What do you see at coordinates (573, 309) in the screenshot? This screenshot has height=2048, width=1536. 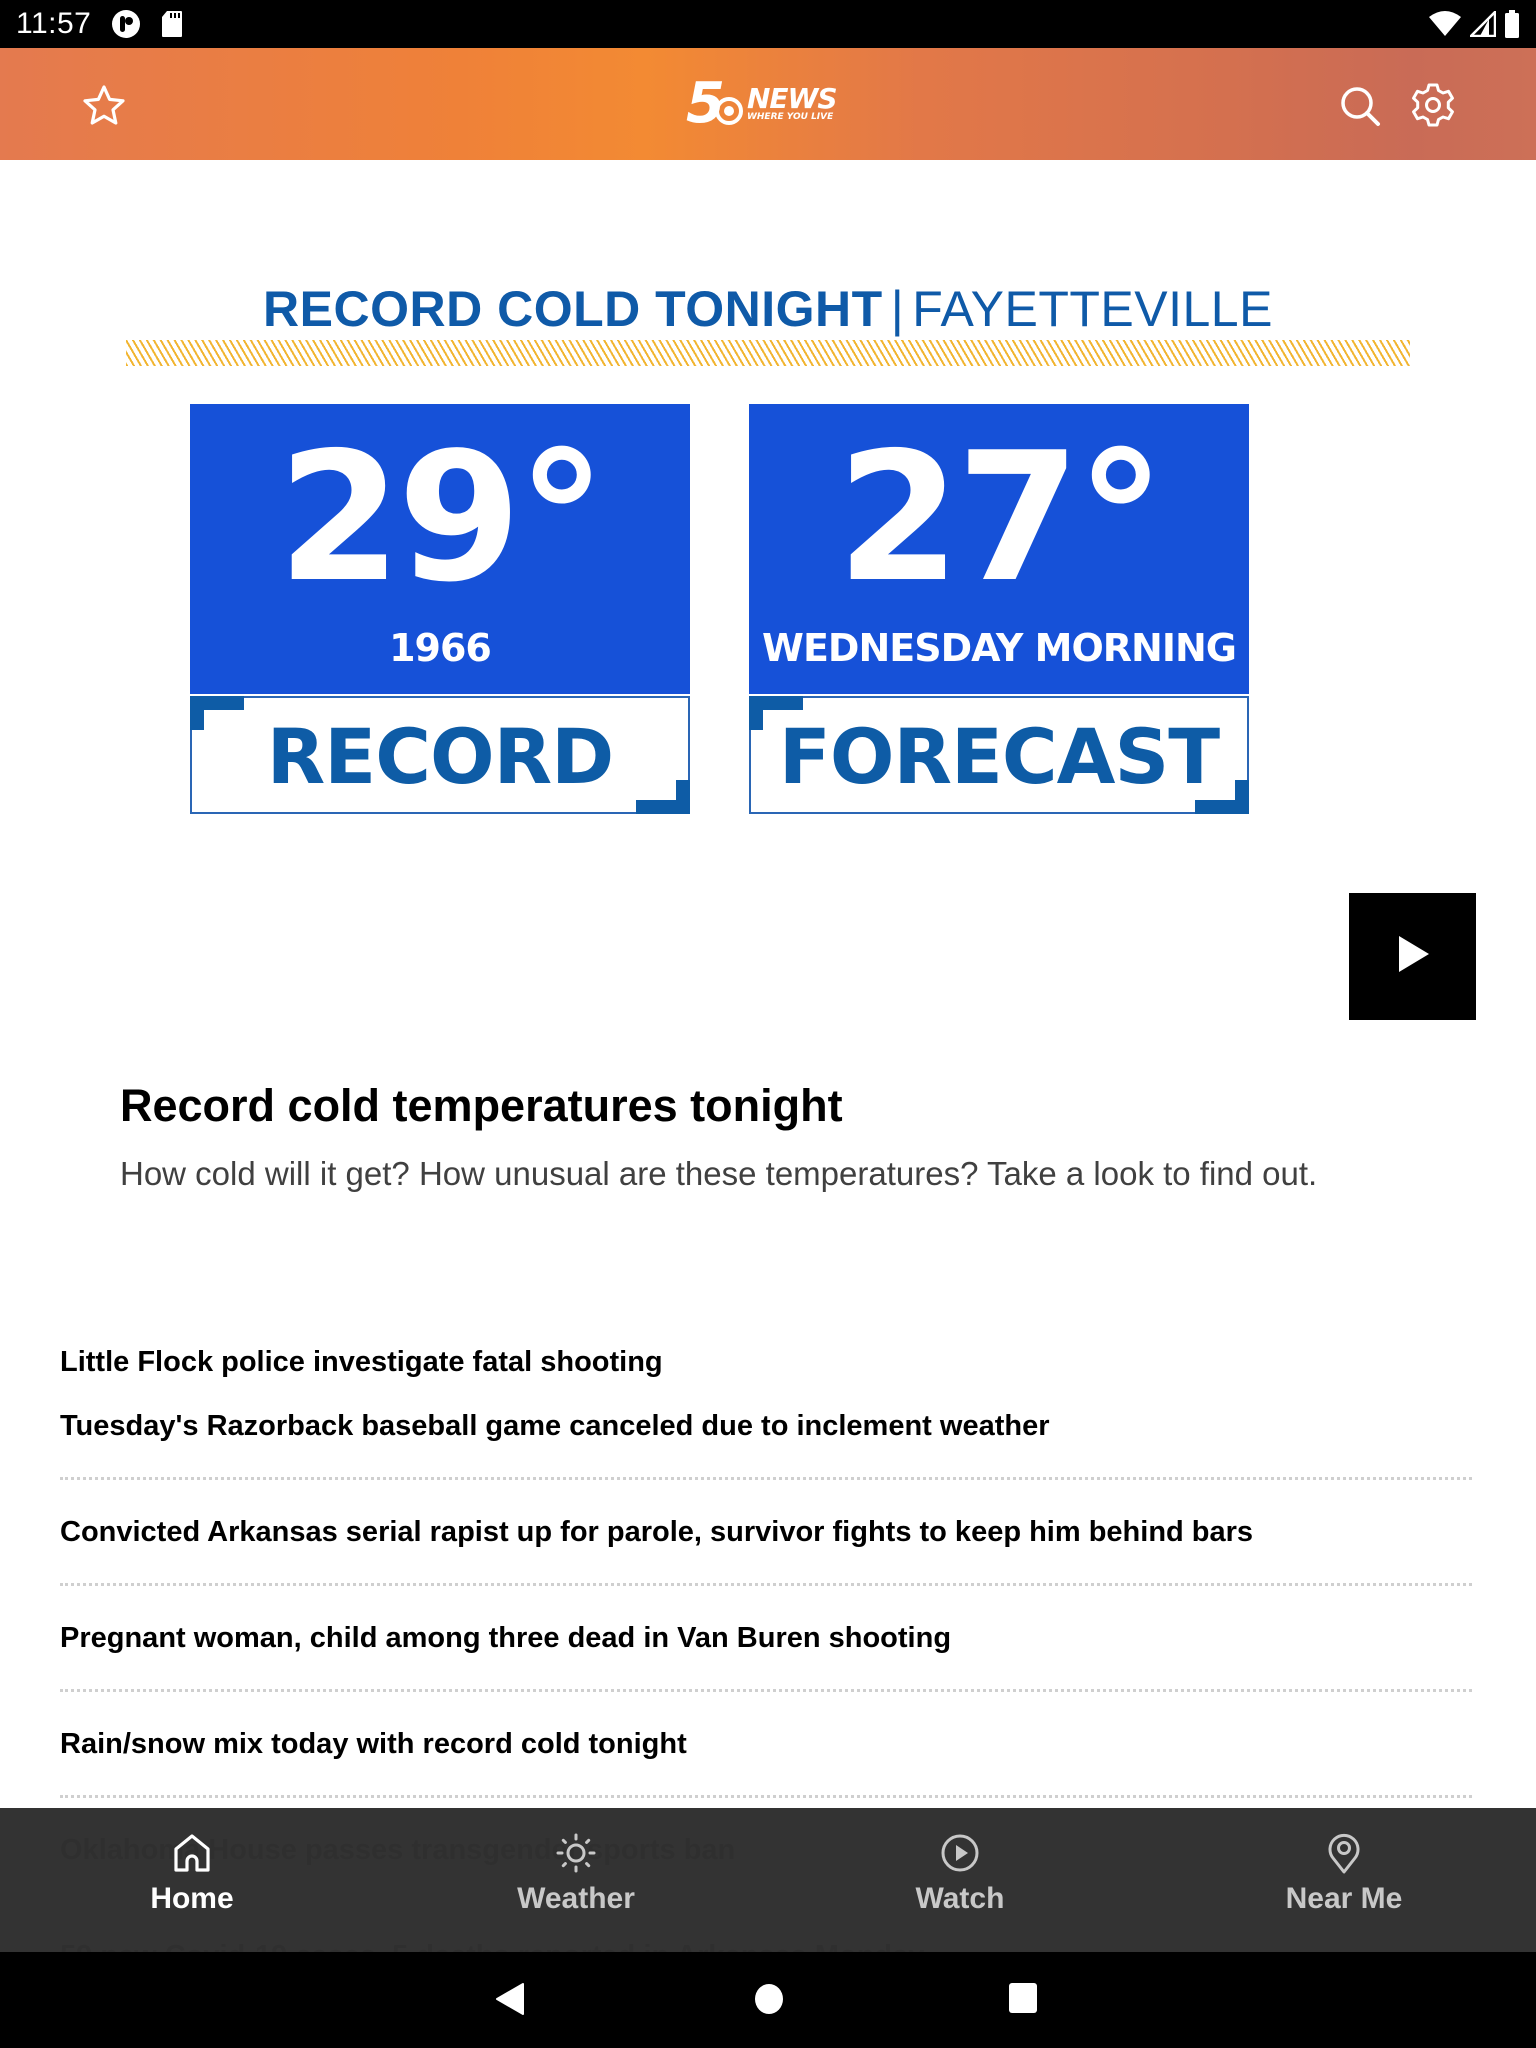 I see `hero-title-main: RECORD COLD TONIGHT` at bounding box center [573, 309].